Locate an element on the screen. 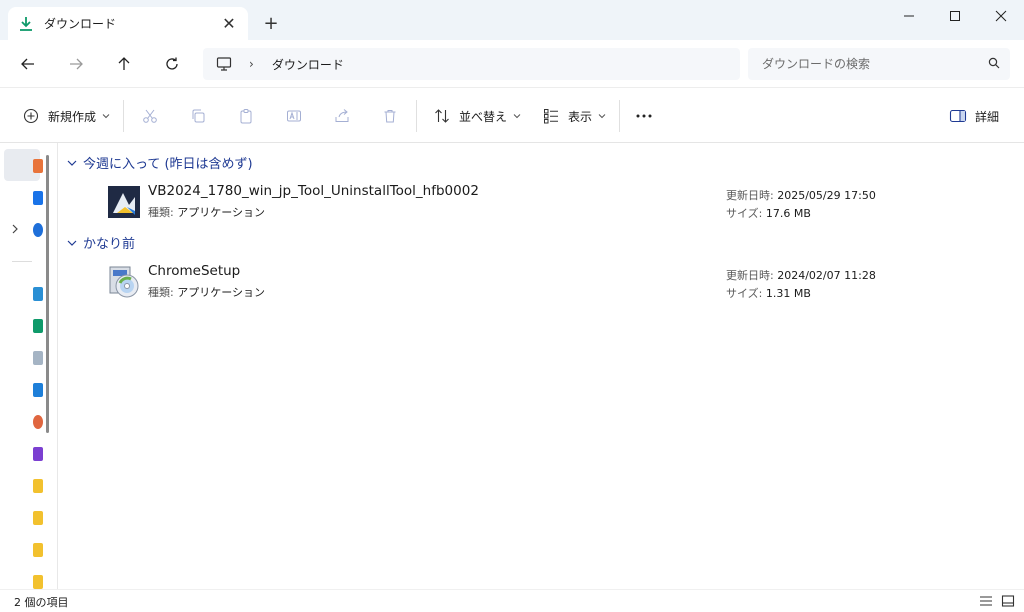  group-title: 今週に入って (昨日は含めず) is located at coordinates (168, 164).